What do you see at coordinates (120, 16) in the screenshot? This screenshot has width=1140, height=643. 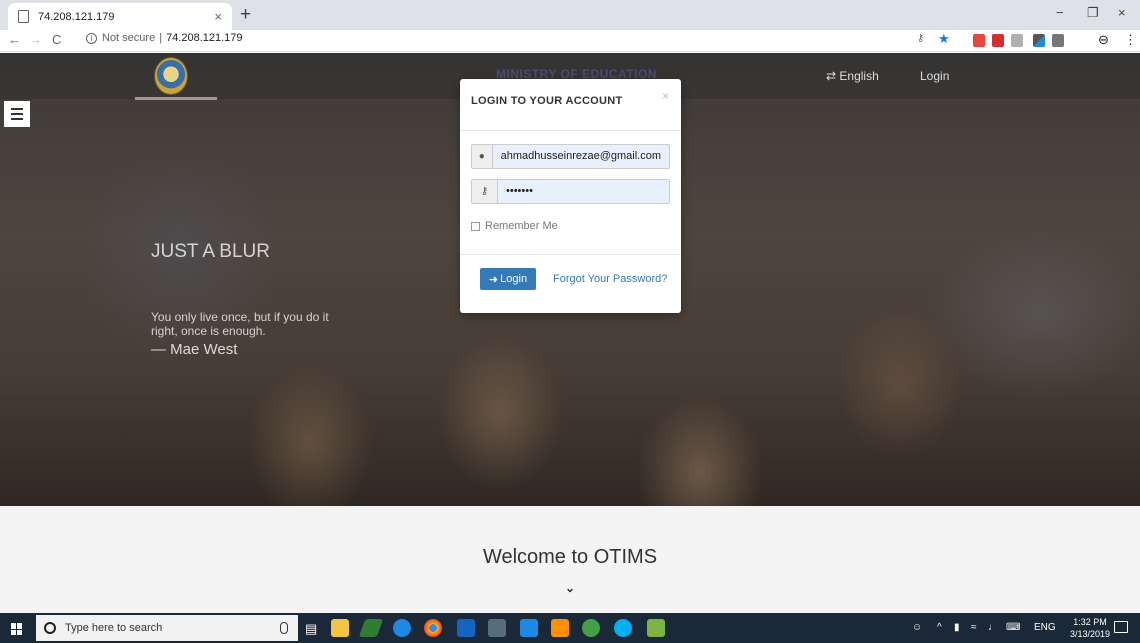 I see `browser-tab: 74.208.121.179 ×` at bounding box center [120, 16].